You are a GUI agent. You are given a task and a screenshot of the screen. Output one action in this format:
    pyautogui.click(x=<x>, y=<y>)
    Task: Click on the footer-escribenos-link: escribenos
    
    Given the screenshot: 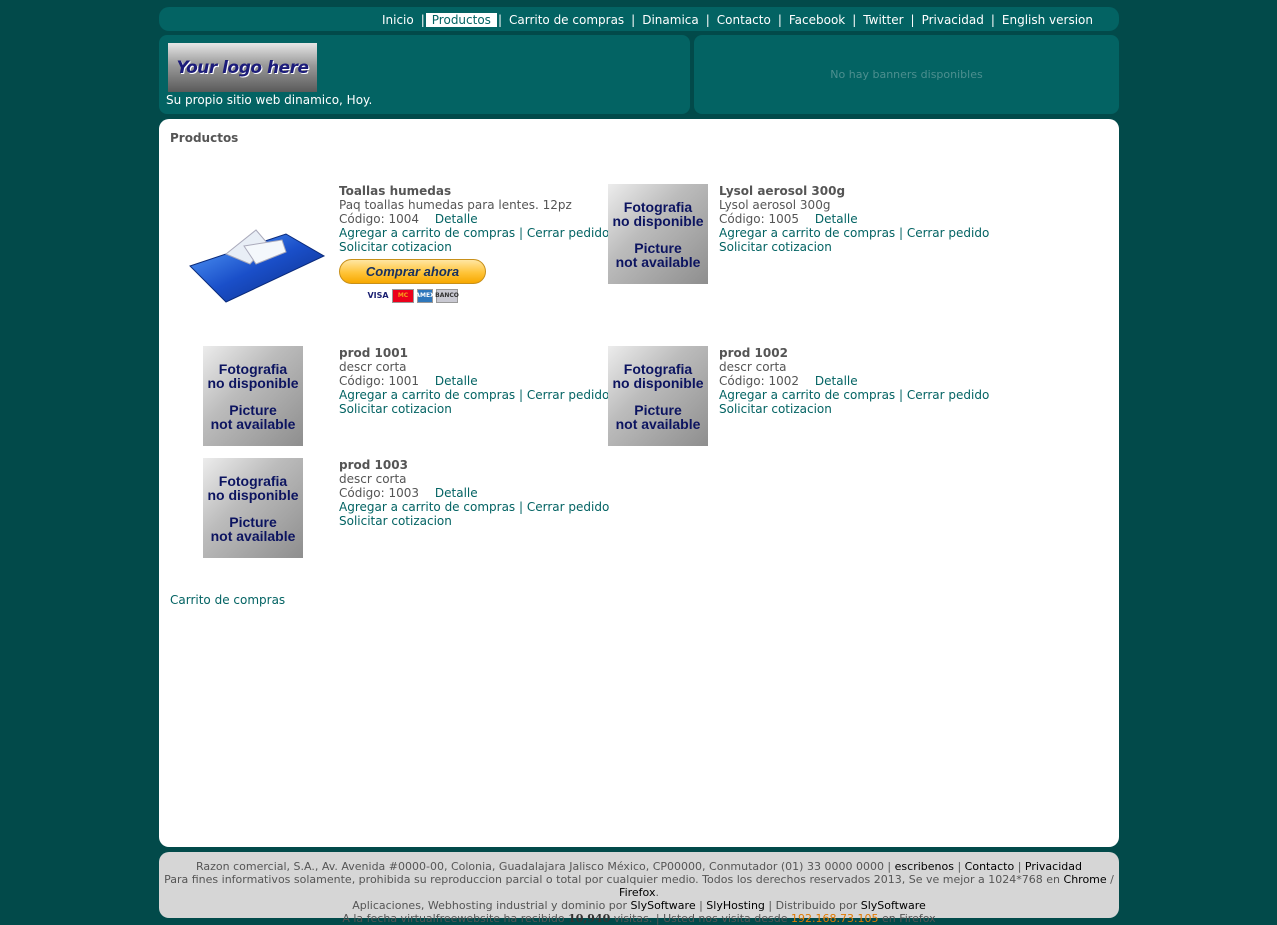 What is the action you would take?
    pyautogui.click(x=924, y=866)
    